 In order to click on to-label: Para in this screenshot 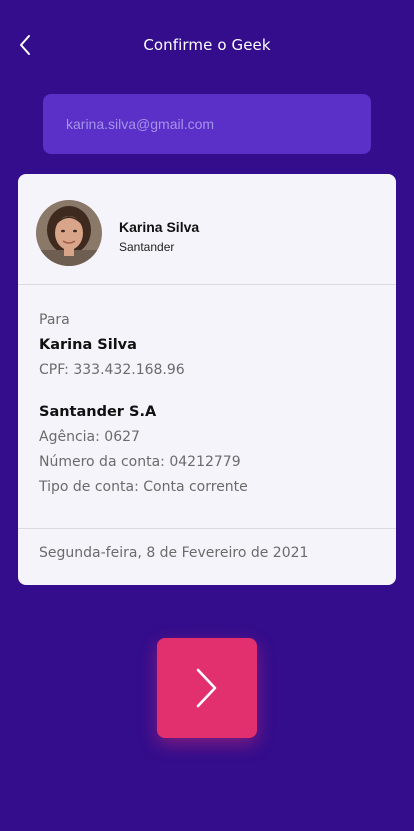, I will do `click(54, 320)`.